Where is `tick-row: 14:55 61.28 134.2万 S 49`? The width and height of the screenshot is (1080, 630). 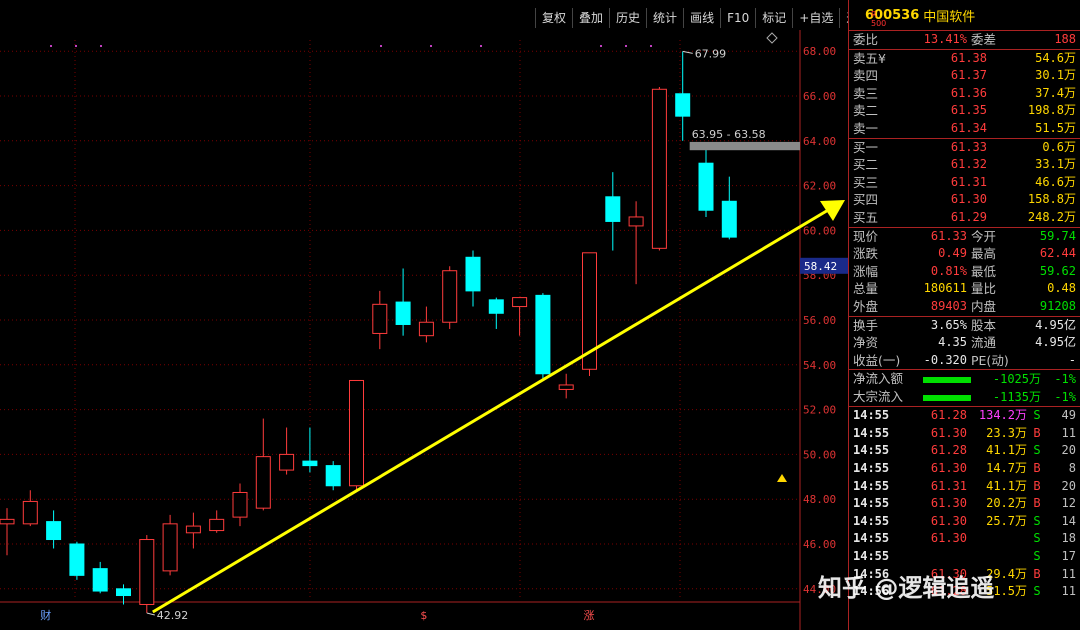
tick-row: 14:55 61.28 134.2万 S 49 is located at coordinates (964, 416).